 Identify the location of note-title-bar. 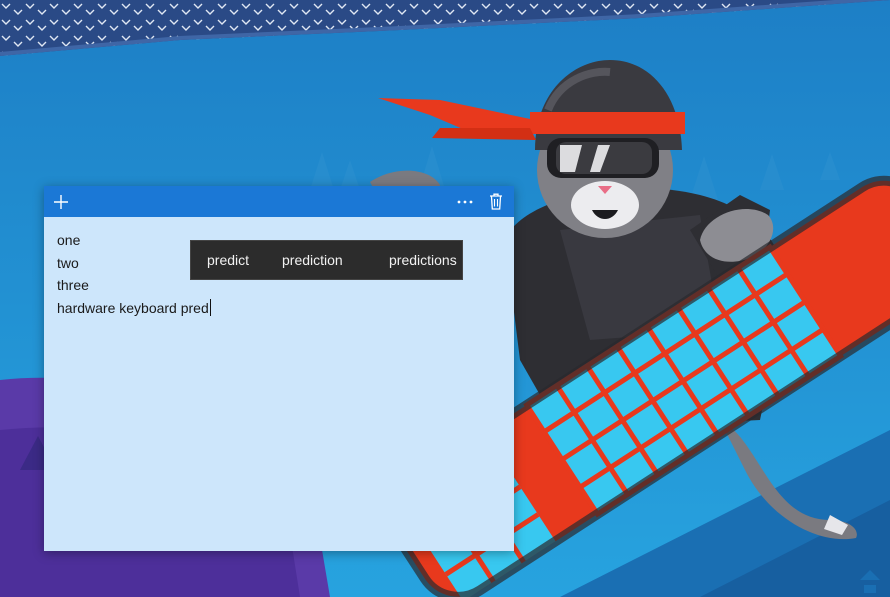
(279, 201).